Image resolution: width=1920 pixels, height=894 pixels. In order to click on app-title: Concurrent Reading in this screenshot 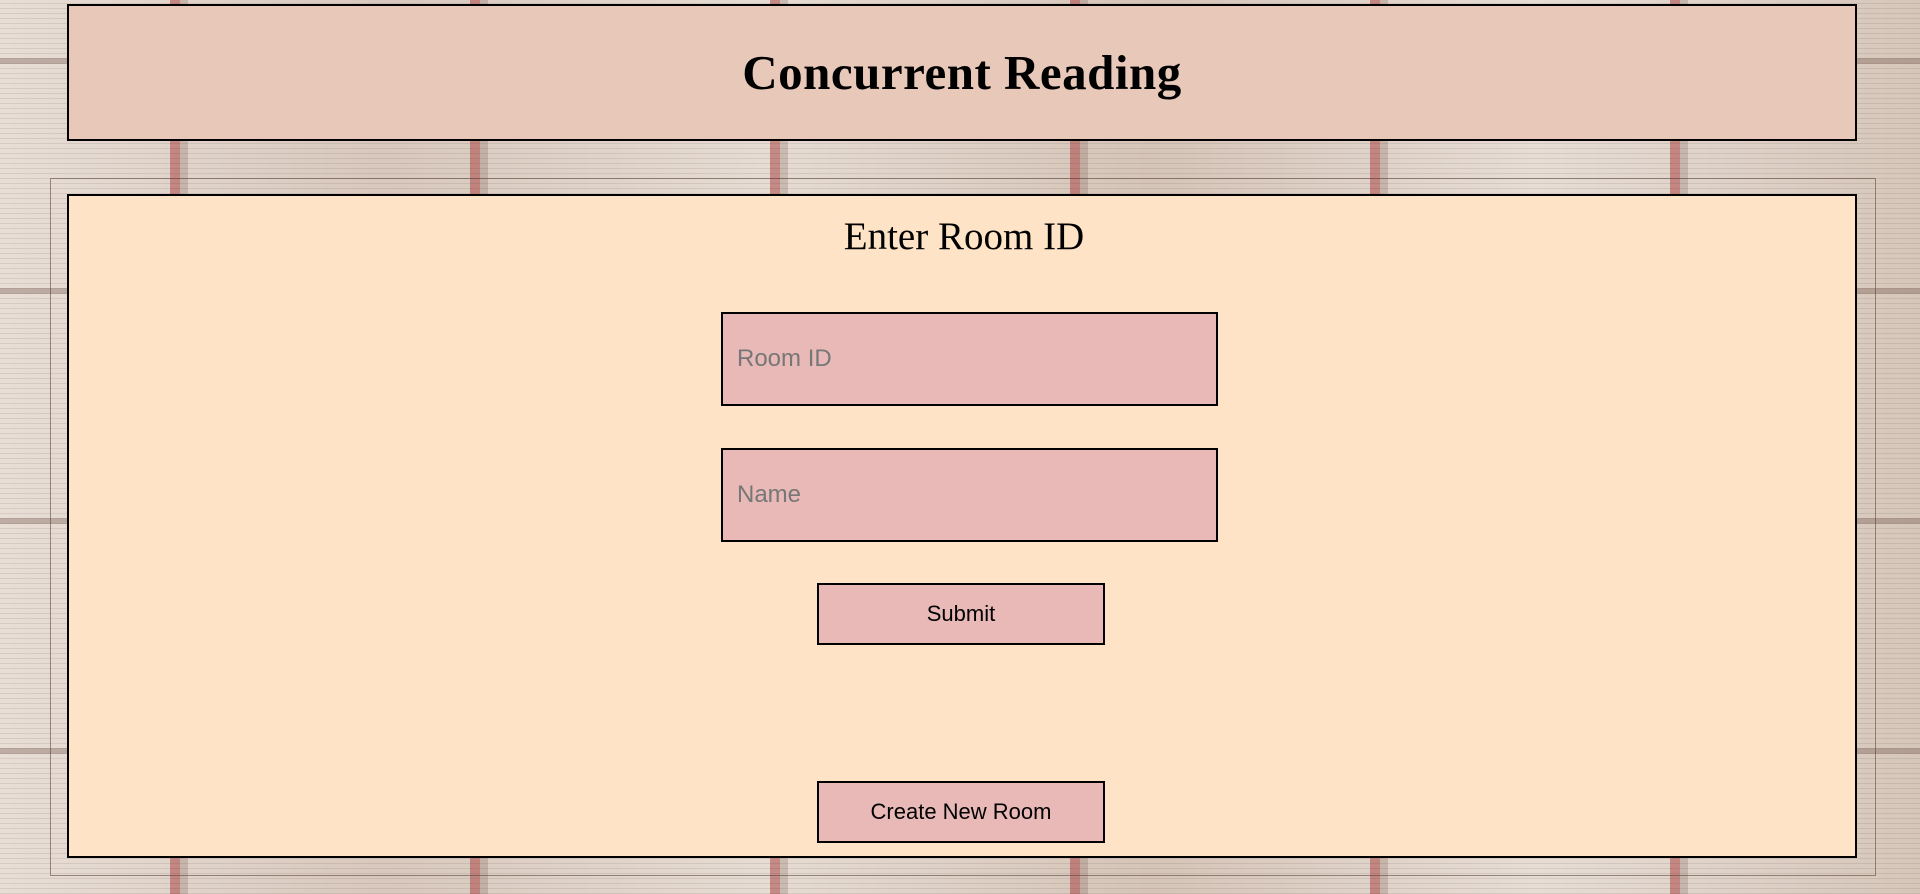, I will do `click(962, 72)`.